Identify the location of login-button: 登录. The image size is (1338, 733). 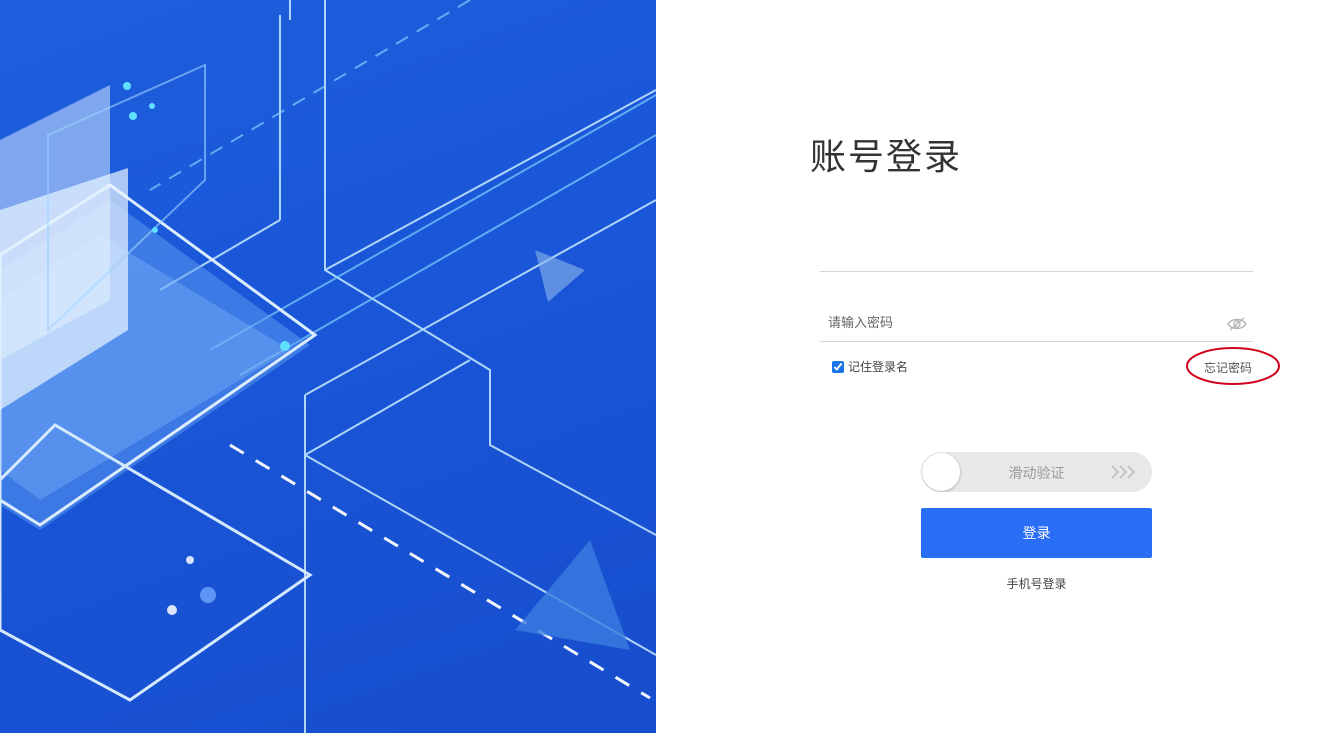
(1036, 533).